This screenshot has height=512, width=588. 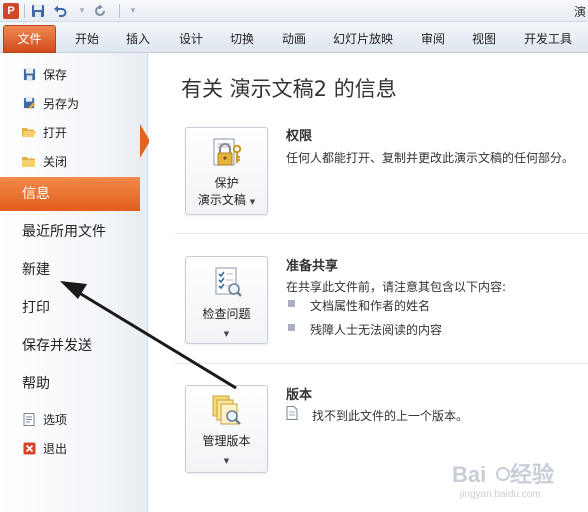 What do you see at coordinates (228, 282) in the screenshot?
I see `inspect-document-icon` at bounding box center [228, 282].